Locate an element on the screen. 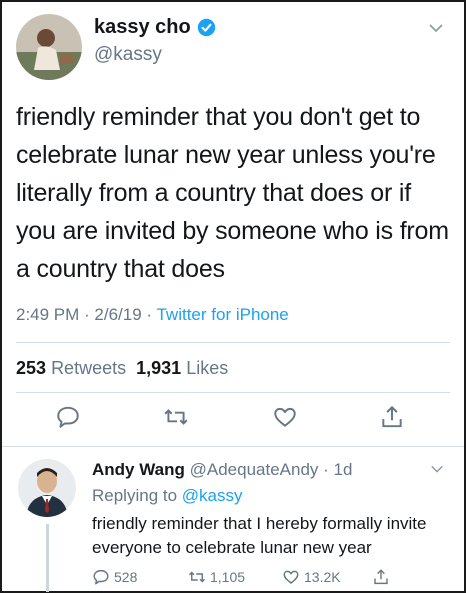 The image size is (466, 593). reply-author-handle: @AdequateAndy is located at coordinates (254, 469).